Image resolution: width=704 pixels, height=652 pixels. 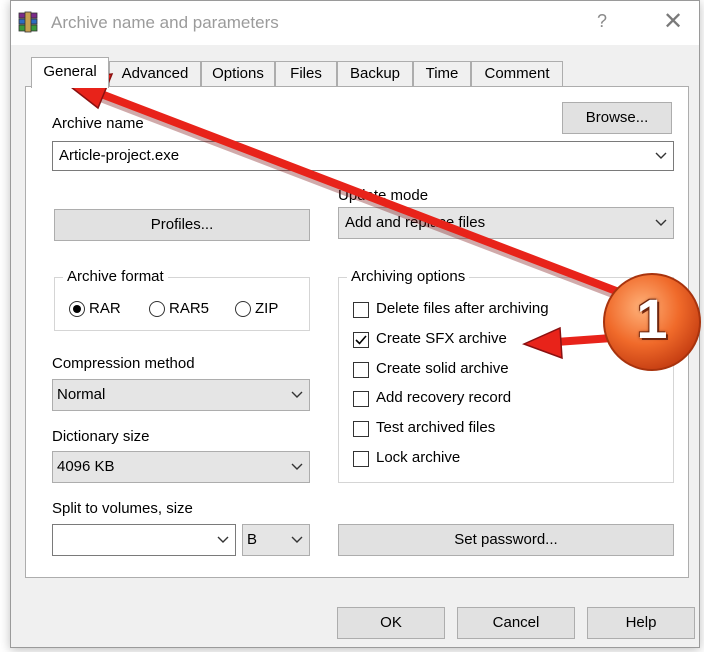 What do you see at coordinates (306, 74) in the screenshot?
I see `tab-files: Files` at bounding box center [306, 74].